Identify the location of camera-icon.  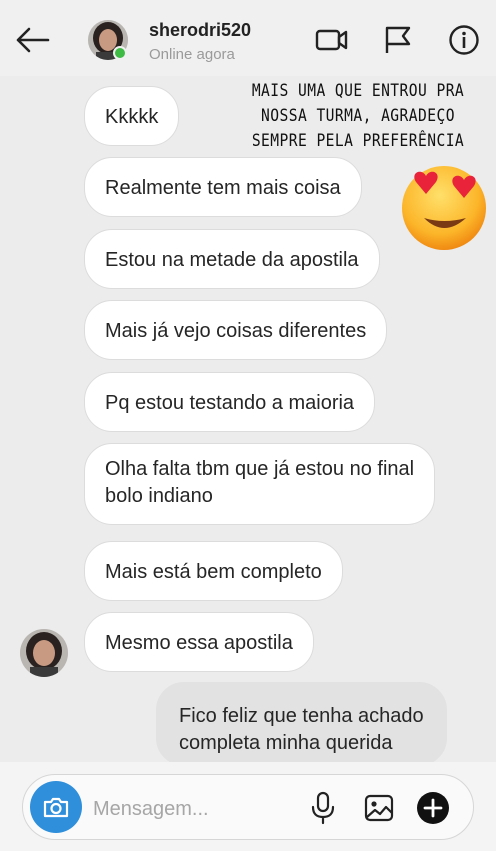
(56, 807).